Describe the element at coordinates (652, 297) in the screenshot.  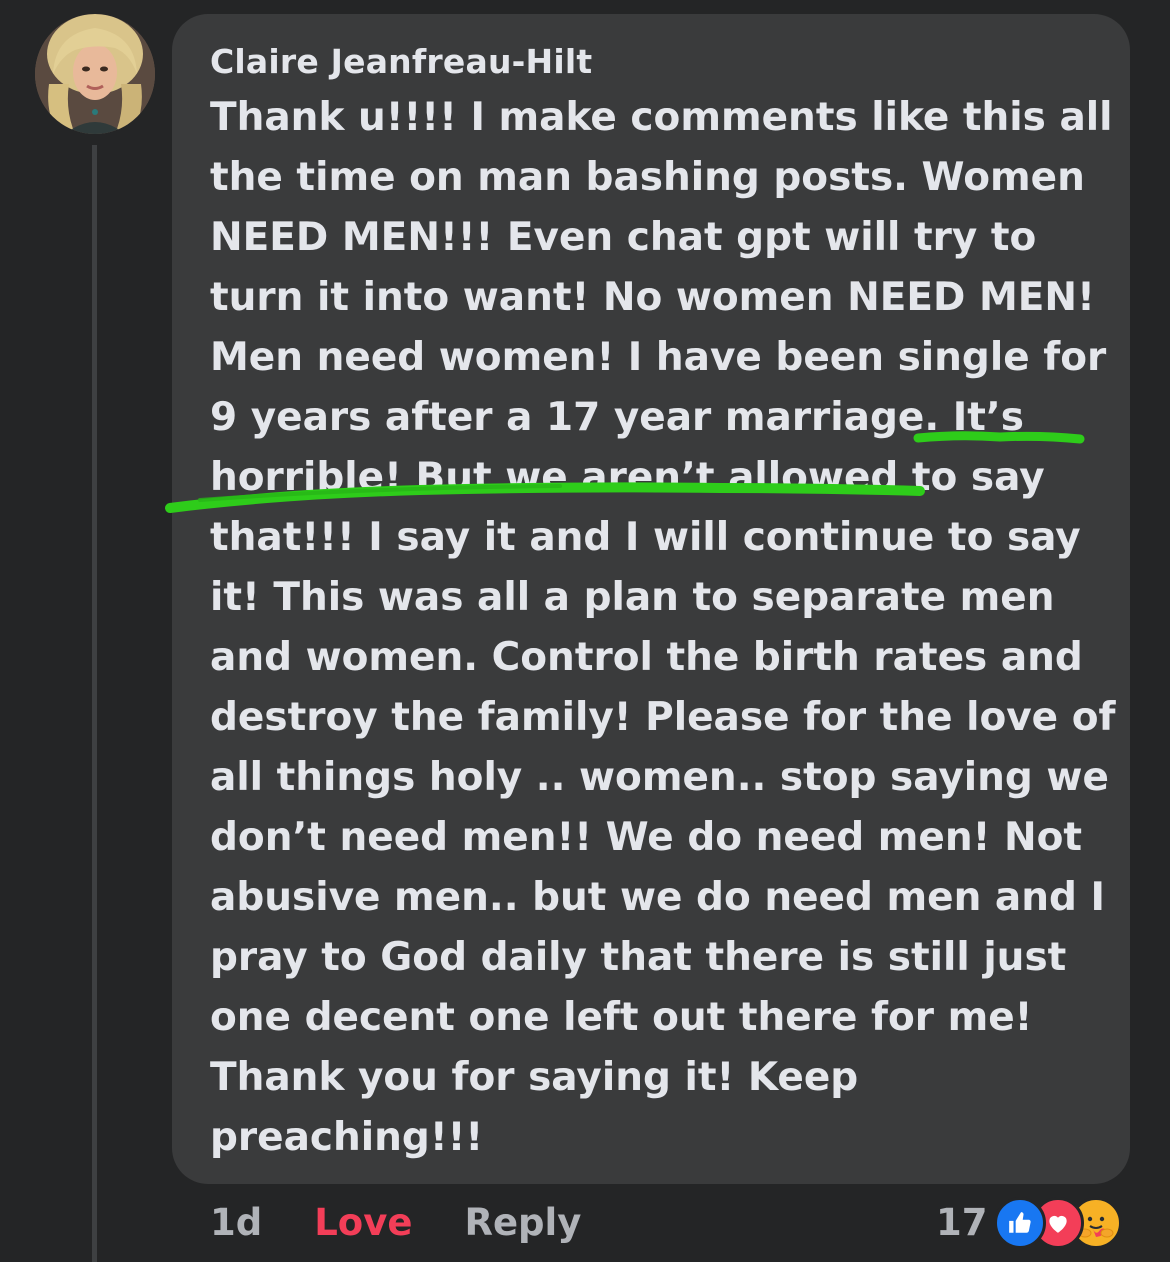
I see `comment-line: turn it into want! No women NEED MEN!` at that location.